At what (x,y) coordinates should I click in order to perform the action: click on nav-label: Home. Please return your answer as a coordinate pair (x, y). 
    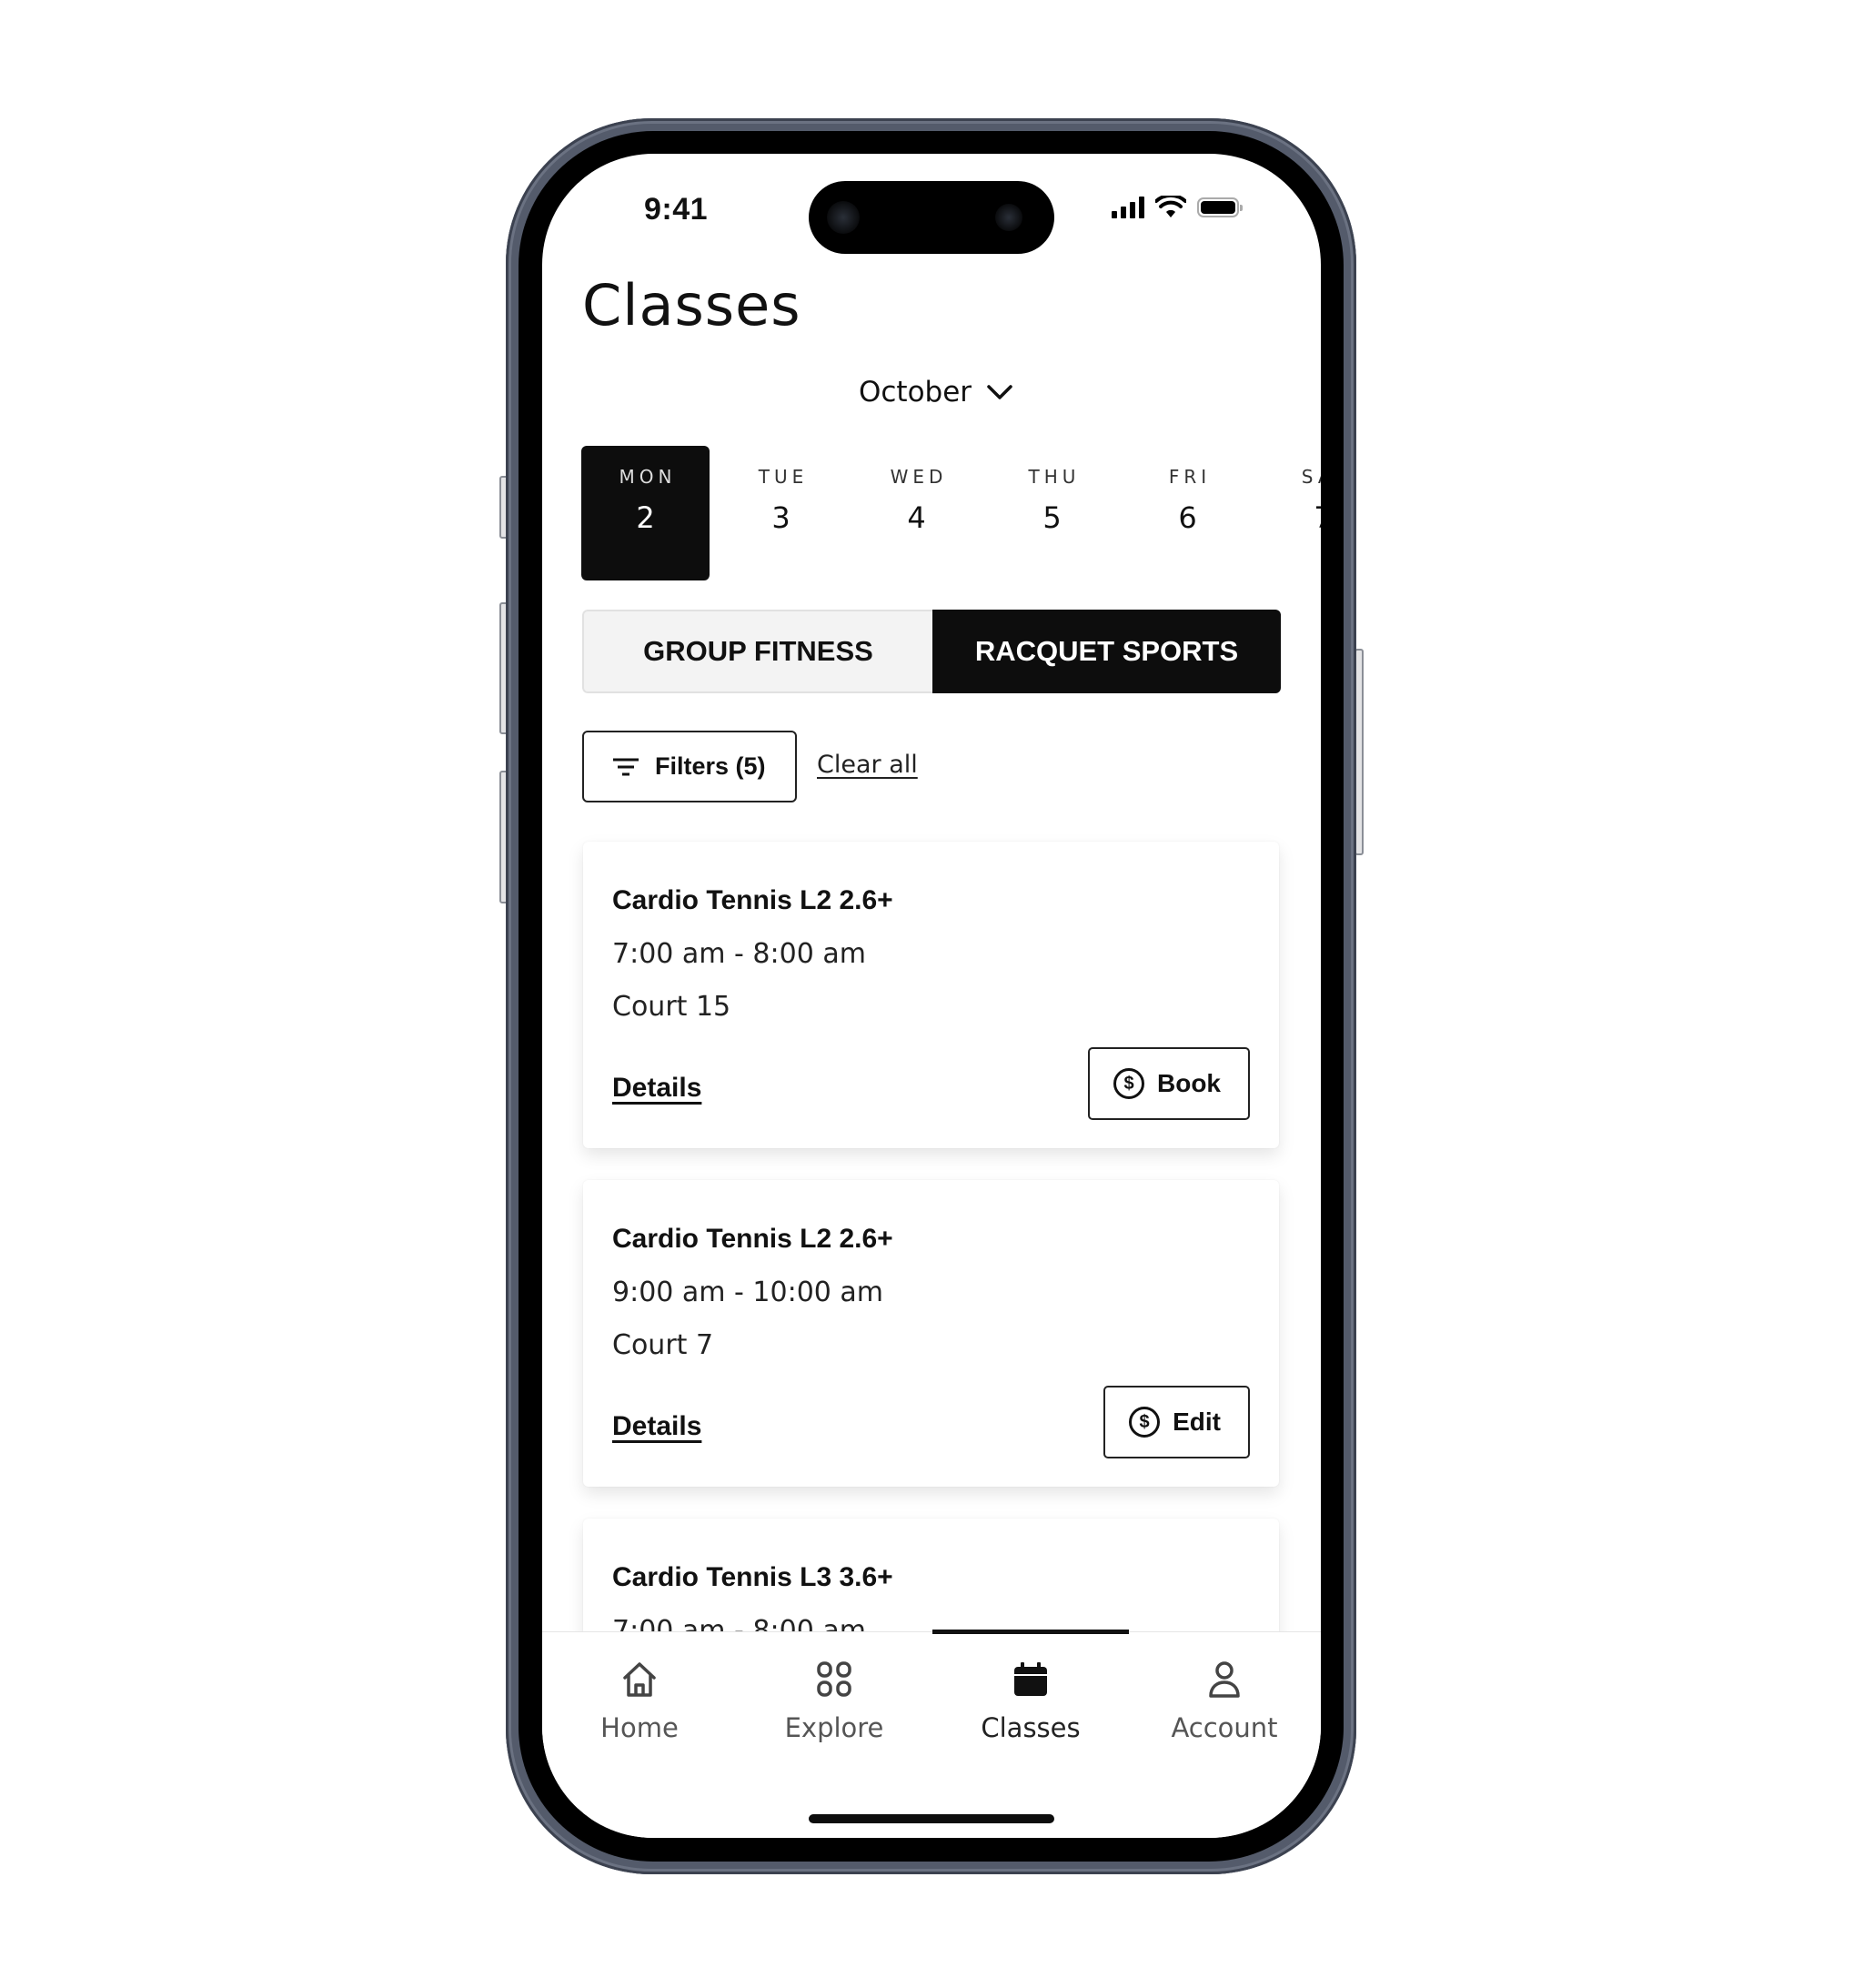
    Looking at the image, I should click on (639, 1727).